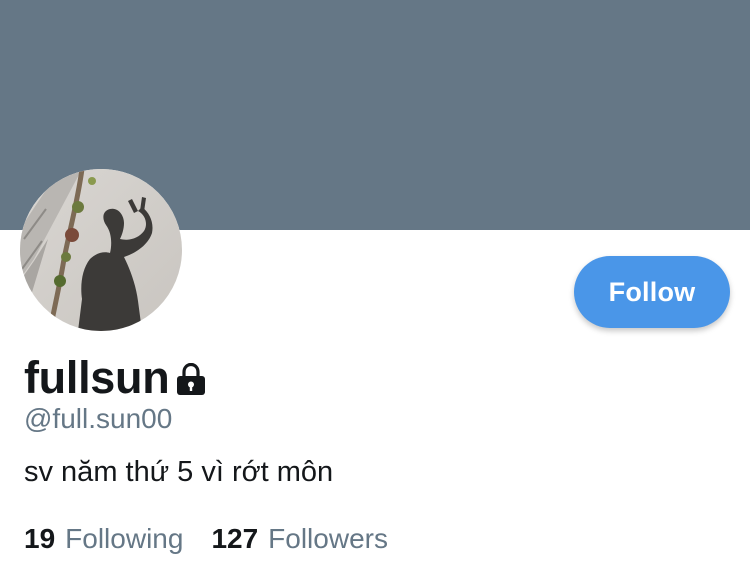 The width and height of the screenshot is (750, 575). Describe the element at coordinates (328, 538) in the screenshot. I see `followers-label: Followers` at that location.